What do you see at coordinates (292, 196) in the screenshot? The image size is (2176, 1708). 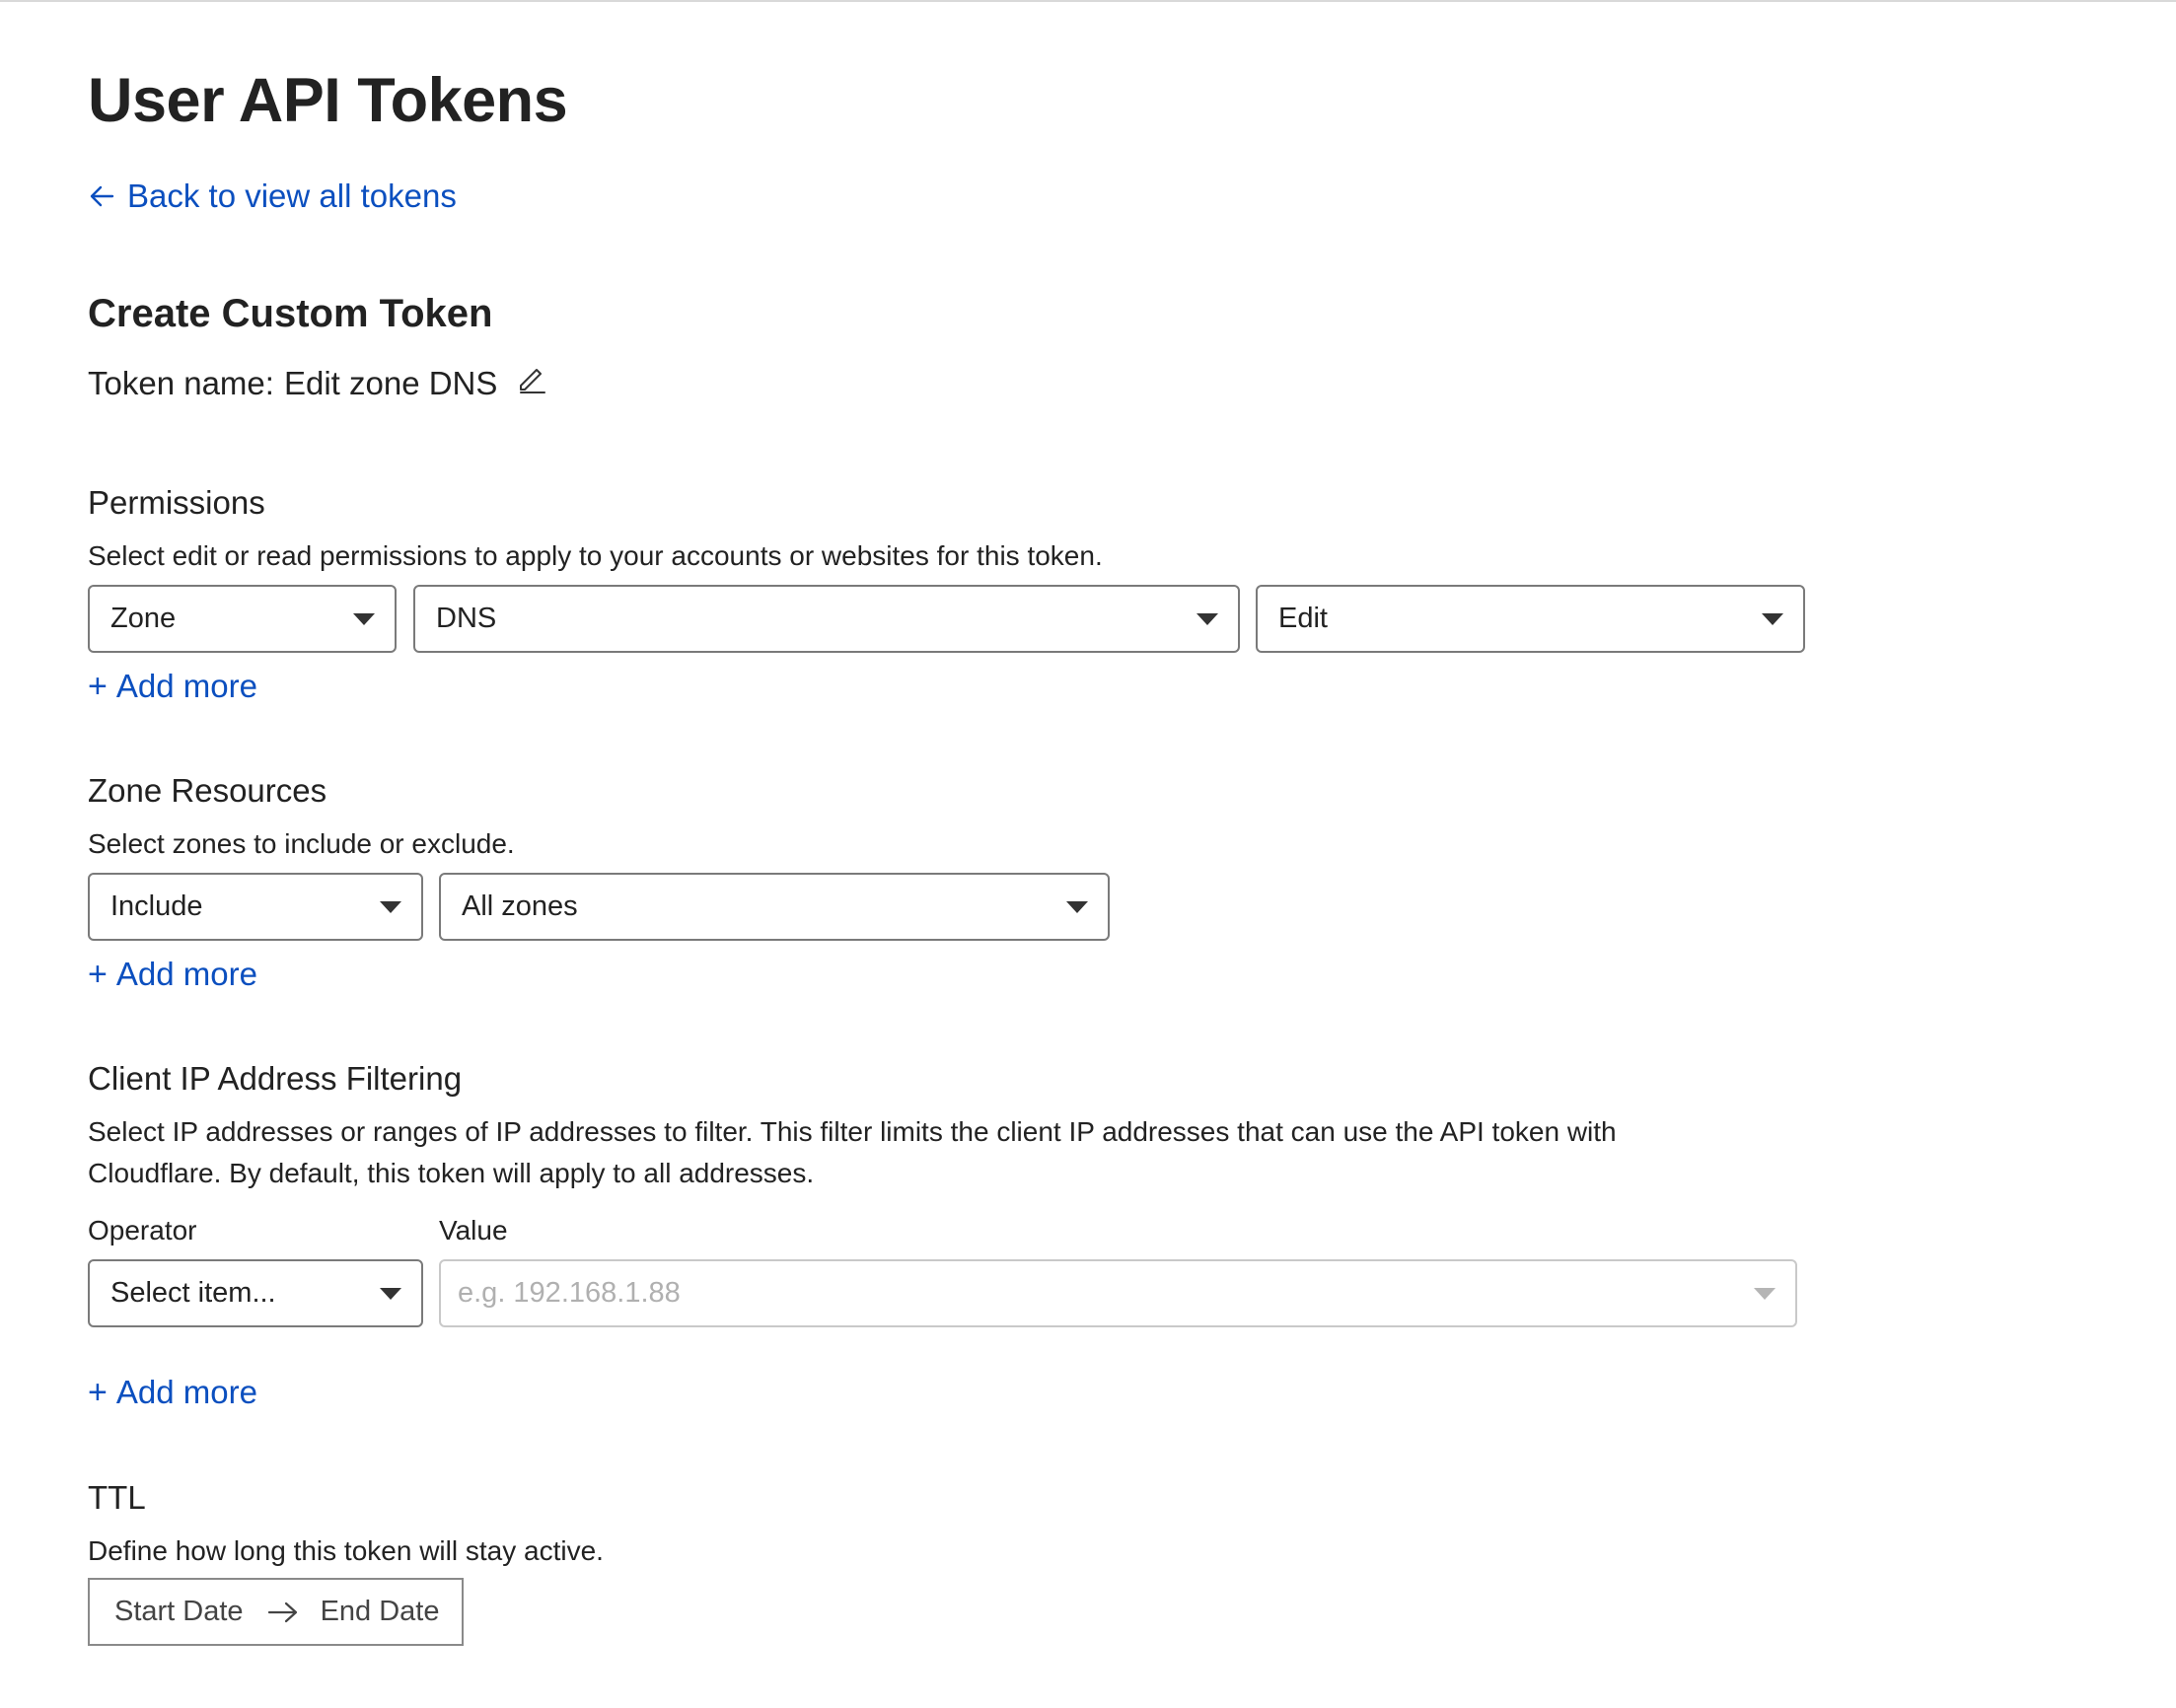 I see `back-link-label: Back to view all tokens` at bounding box center [292, 196].